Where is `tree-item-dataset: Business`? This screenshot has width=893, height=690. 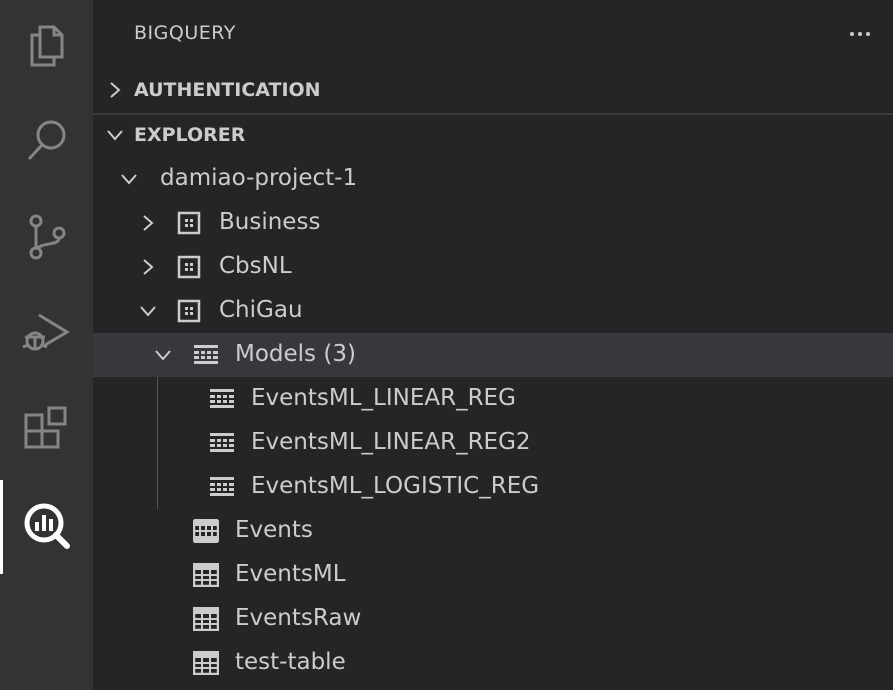 tree-item-dataset: Business is located at coordinates (493, 223).